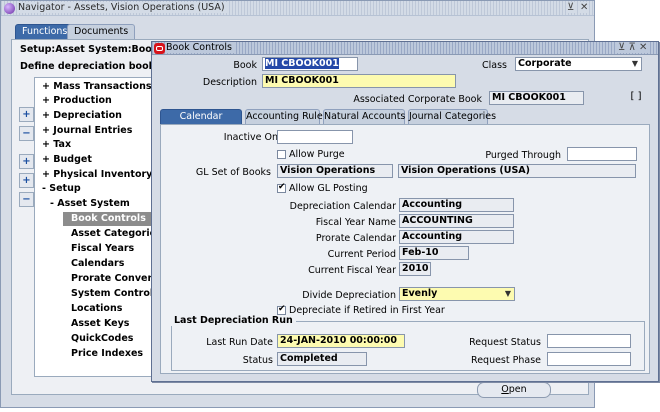 This screenshot has height=412, width=660. Describe the element at coordinates (367, 310) in the screenshot. I see `depreciate-if-retired-label: Depreciate if Retired in First Year` at that location.